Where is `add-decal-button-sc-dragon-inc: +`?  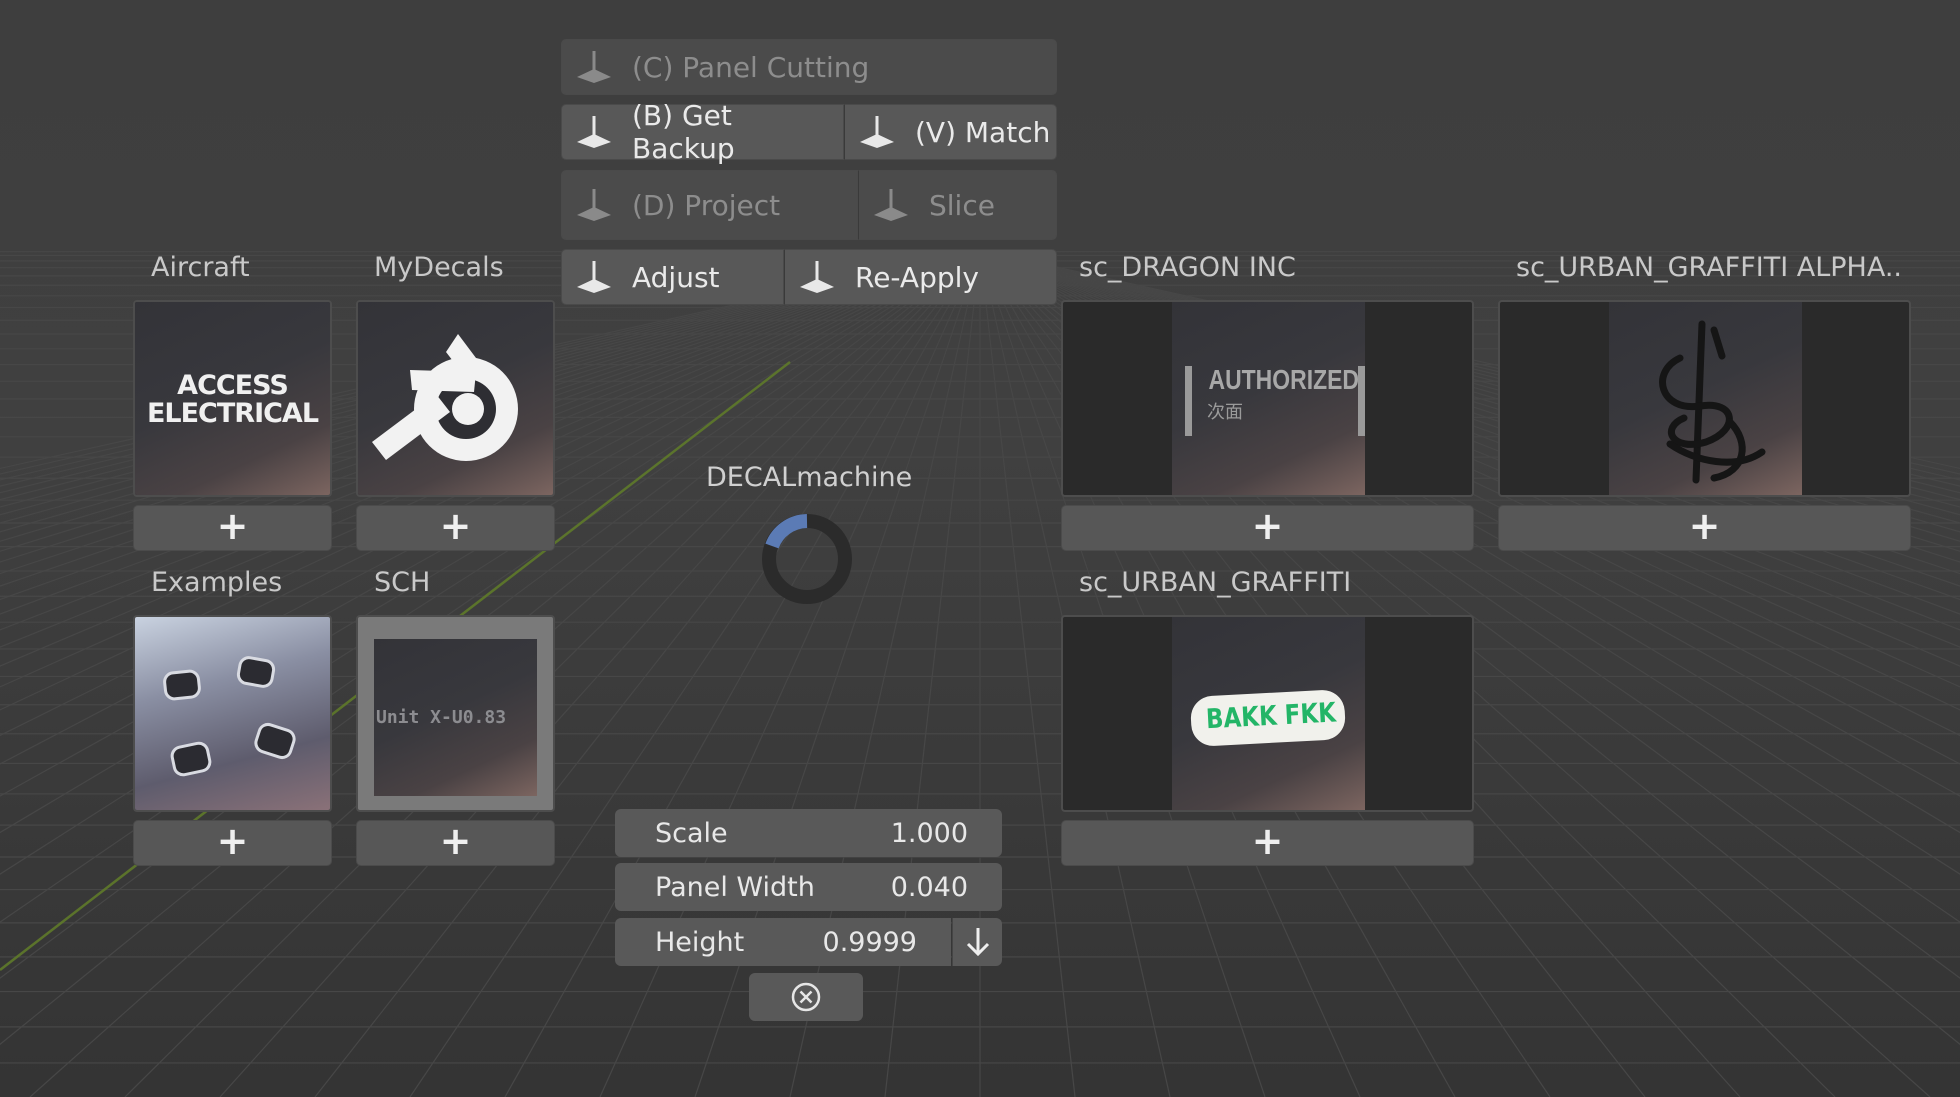
add-decal-button-sc-dragon-inc: + is located at coordinates (1267, 528).